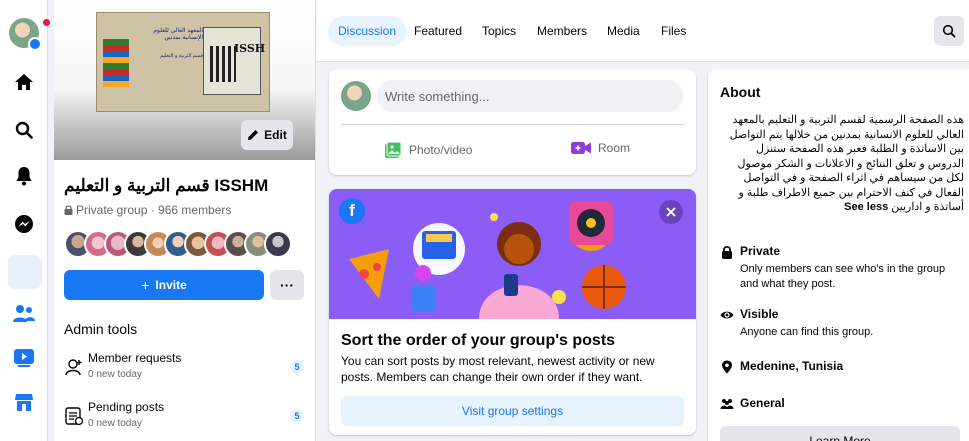 The height and width of the screenshot is (441, 969). What do you see at coordinates (171, 285) in the screenshot?
I see `invite-label: Invite` at bounding box center [171, 285].